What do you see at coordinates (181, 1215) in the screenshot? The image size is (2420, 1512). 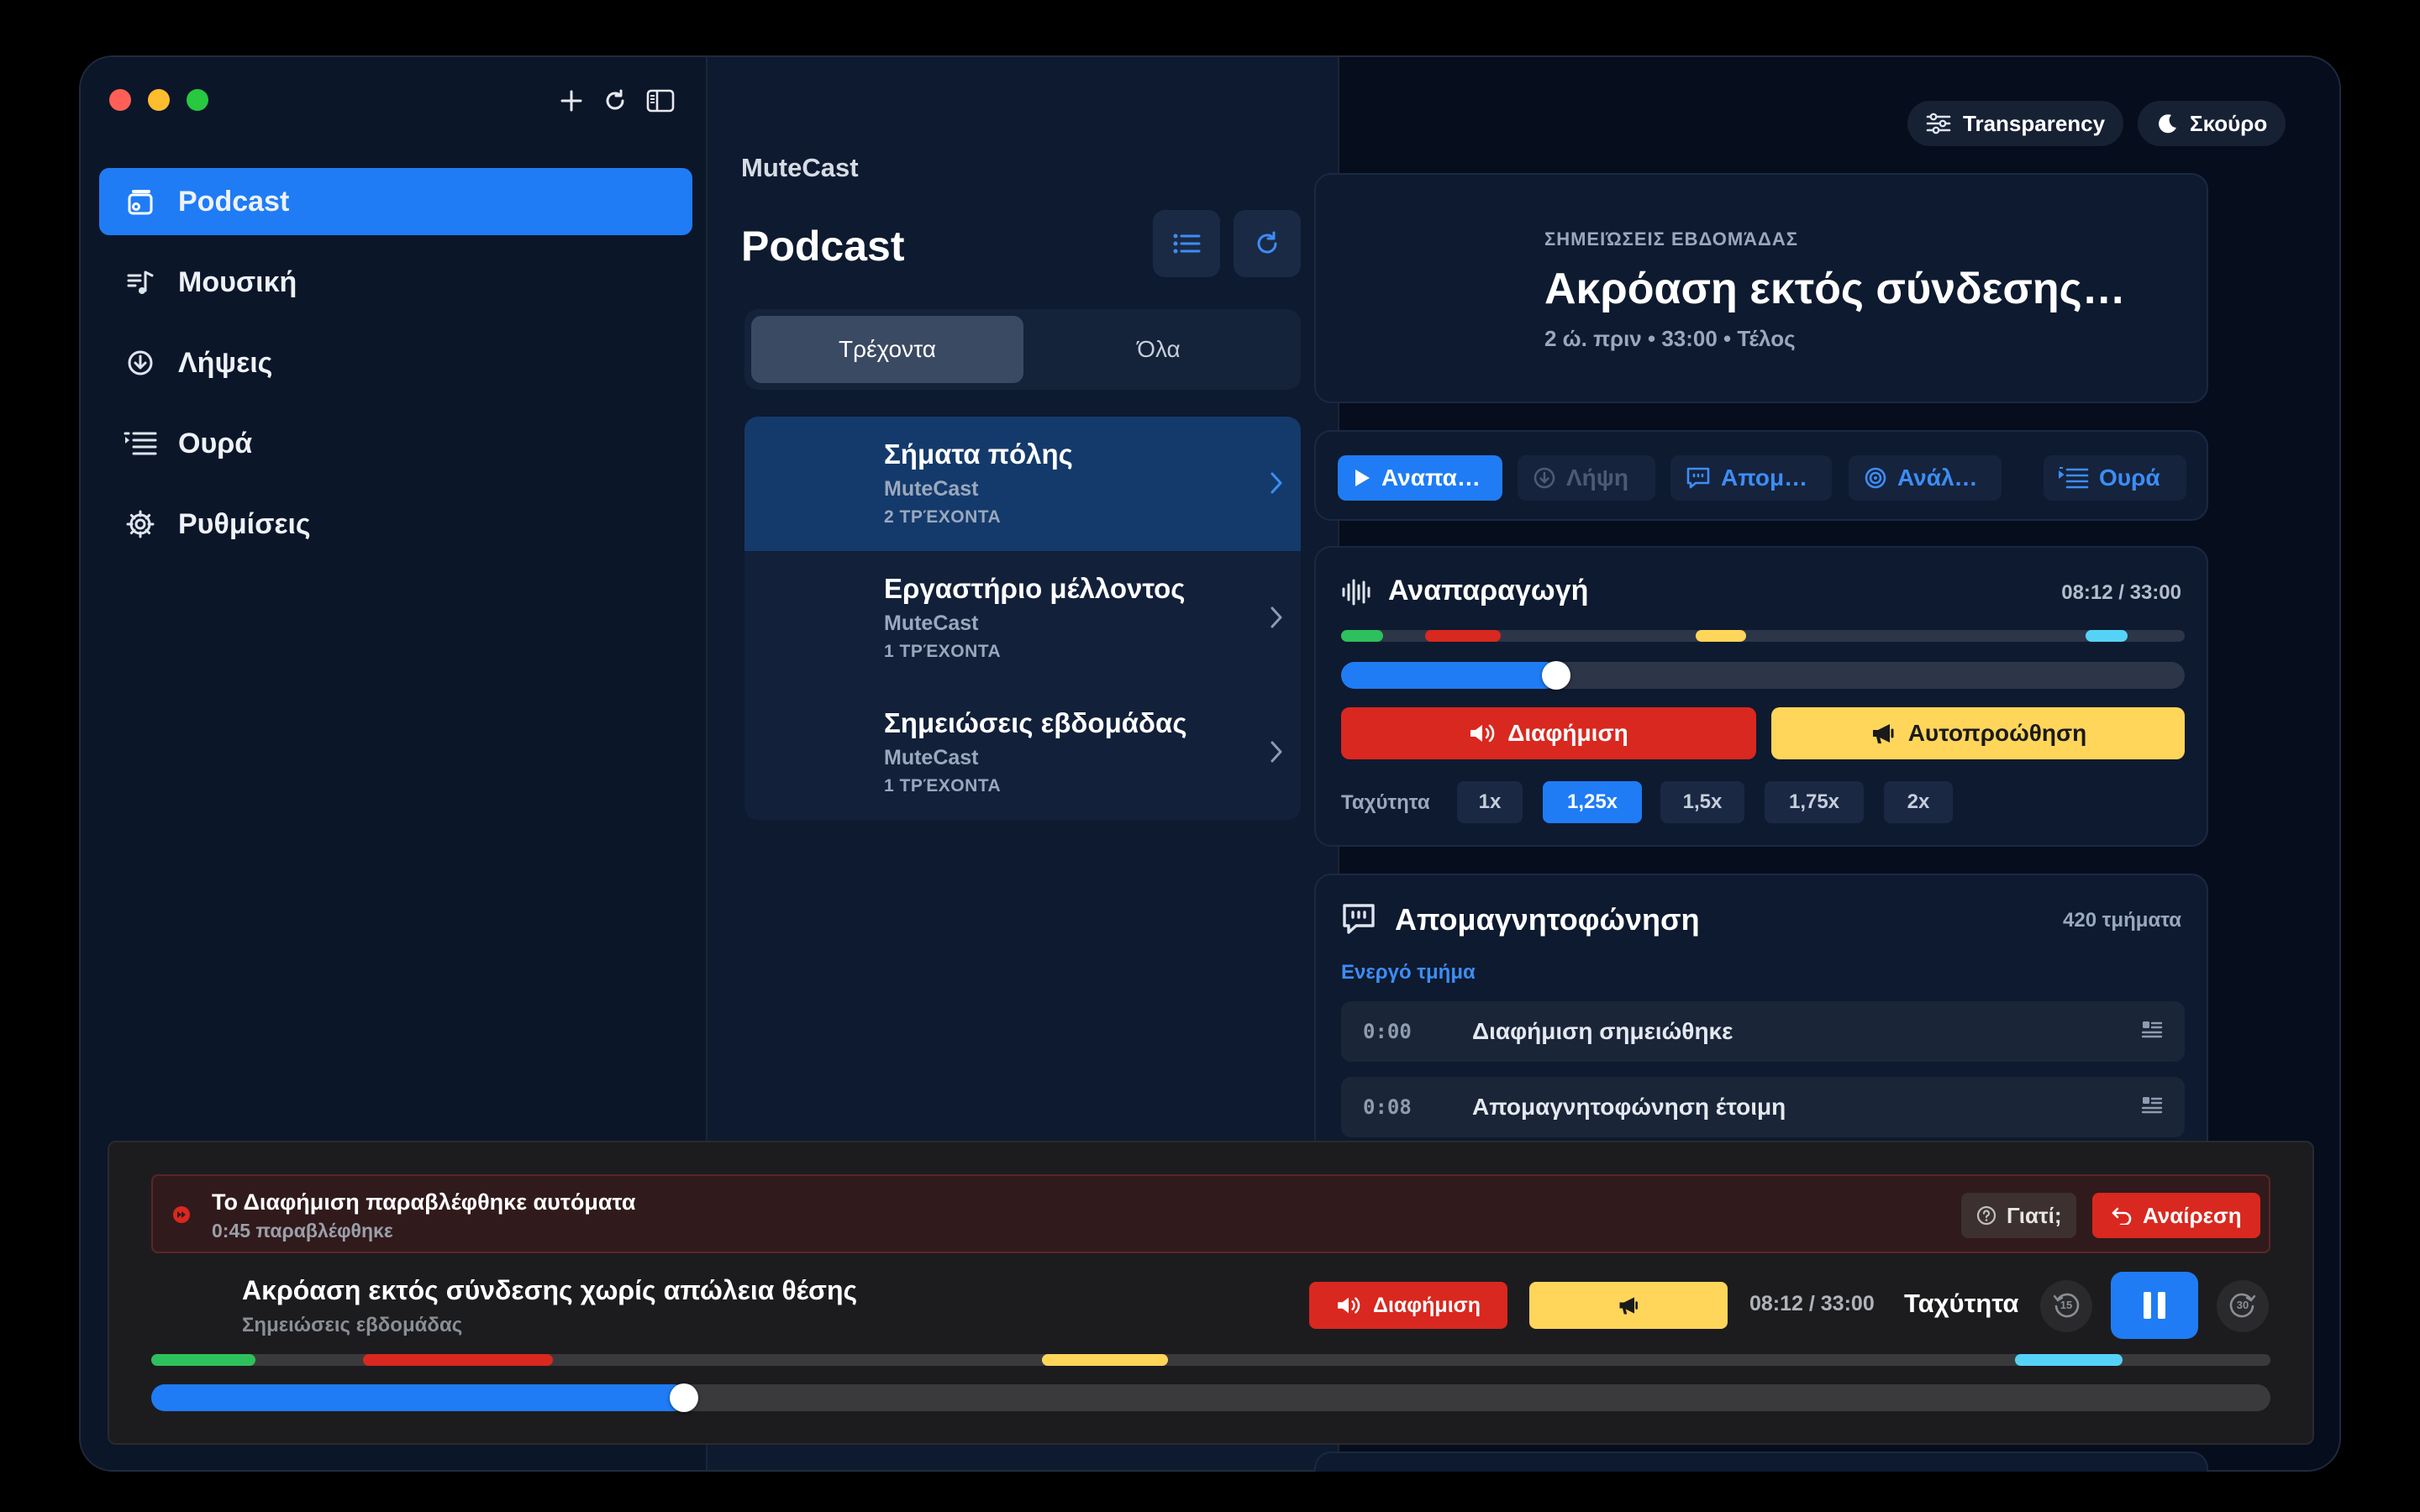 I see `skip-alert-icon` at bounding box center [181, 1215].